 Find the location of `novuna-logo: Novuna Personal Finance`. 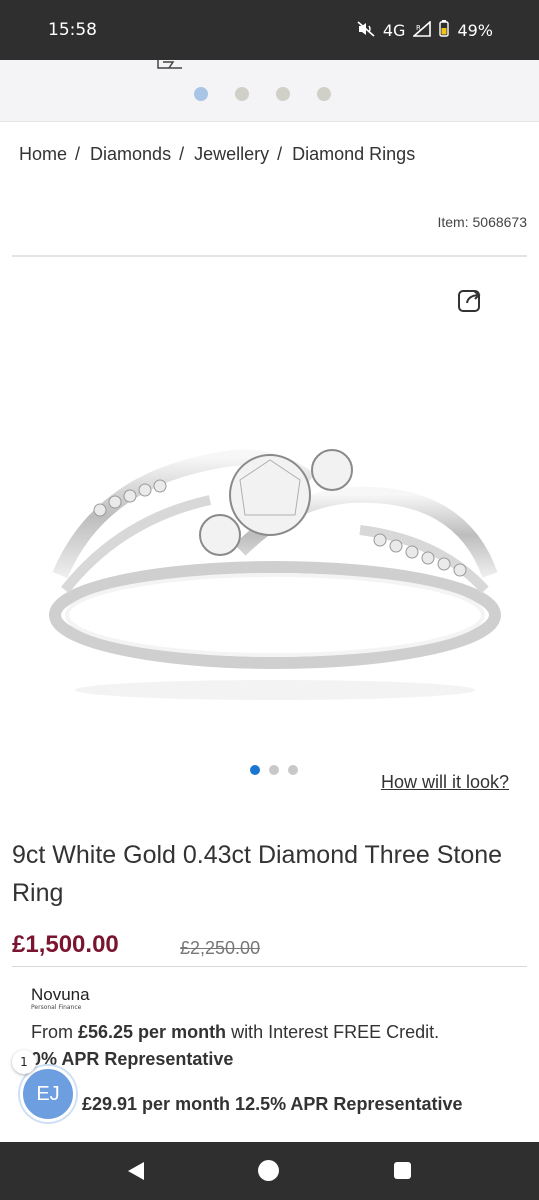

novuna-logo: Novuna Personal Finance is located at coordinates (60, 998).